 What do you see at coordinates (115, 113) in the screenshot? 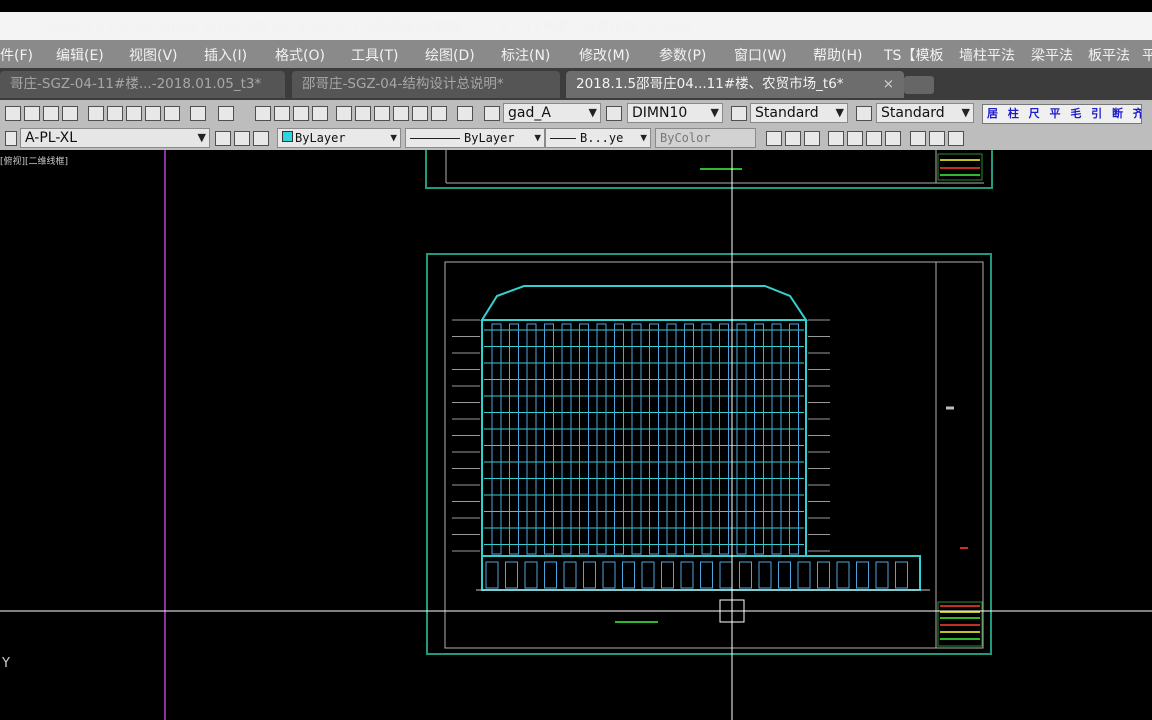
I see `copy-icon` at bounding box center [115, 113].